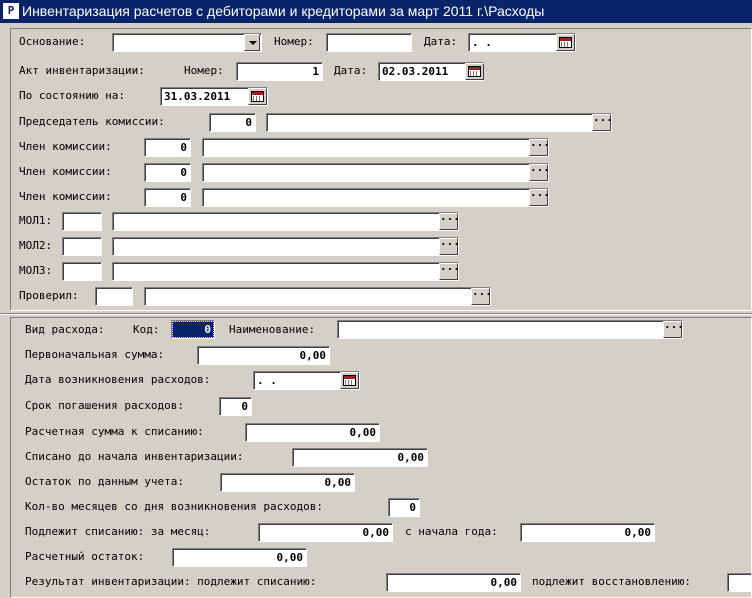 This screenshot has width=752, height=598. Describe the element at coordinates (36, 245) in the screenshot. I see `mol-label: МОЛ2:` at that location.